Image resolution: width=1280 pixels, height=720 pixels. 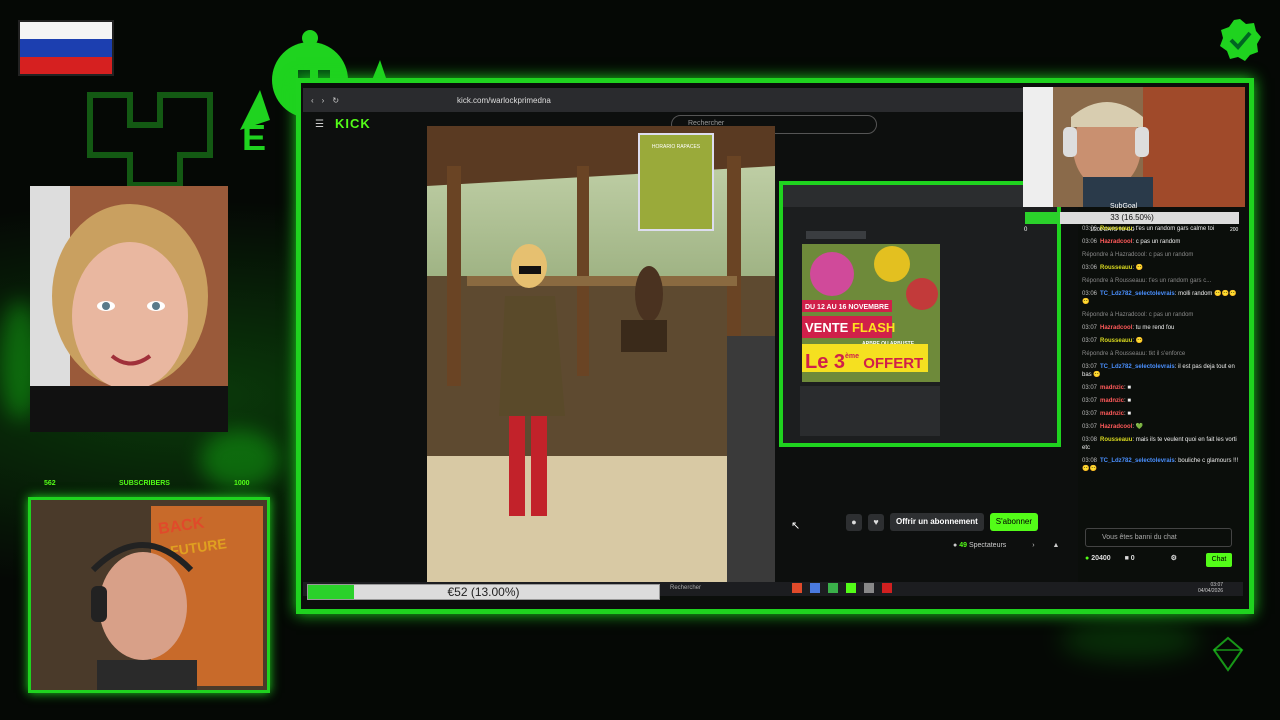 I want to click on subs-label: SUBSCRIBERS, so click(x=144, y=483).